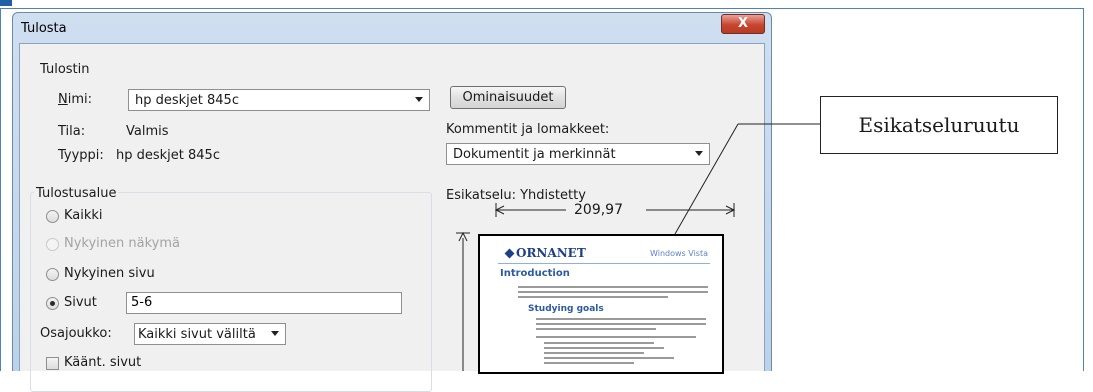 The height and width of the screenshot is (392, 1093). Describe the element at coordinates (939, 125) in the screenshot. I see `annotation-callout: Esikatseluruutu` at that location.